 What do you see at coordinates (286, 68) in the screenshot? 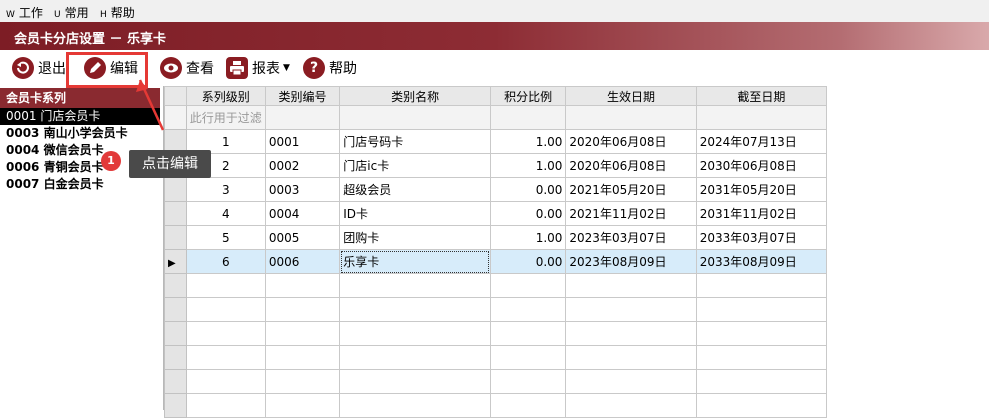
I see `dropdown-arrow-icon: ▼` at bounding box center [286, 68].